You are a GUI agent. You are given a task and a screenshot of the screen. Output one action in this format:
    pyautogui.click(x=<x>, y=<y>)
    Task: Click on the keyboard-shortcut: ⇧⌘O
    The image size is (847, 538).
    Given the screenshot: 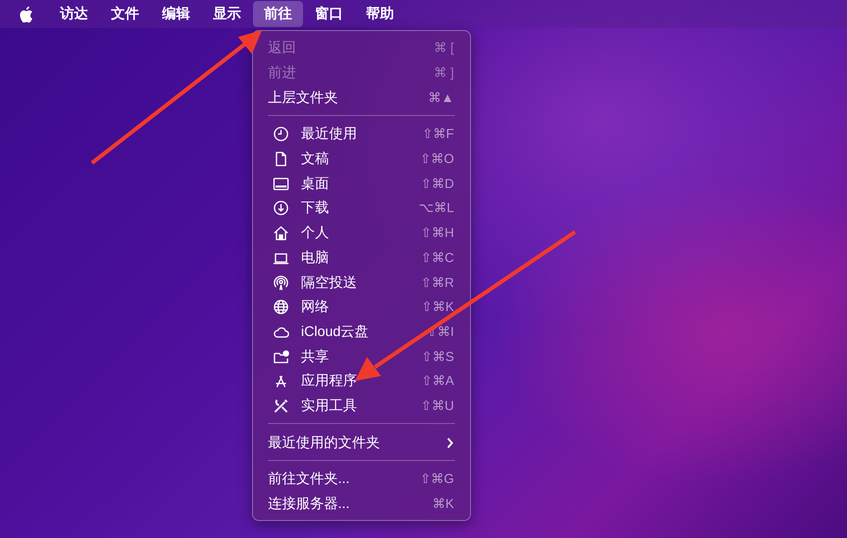 What is the action you would take?
    pyautogui.click(x=437, y=159)
    